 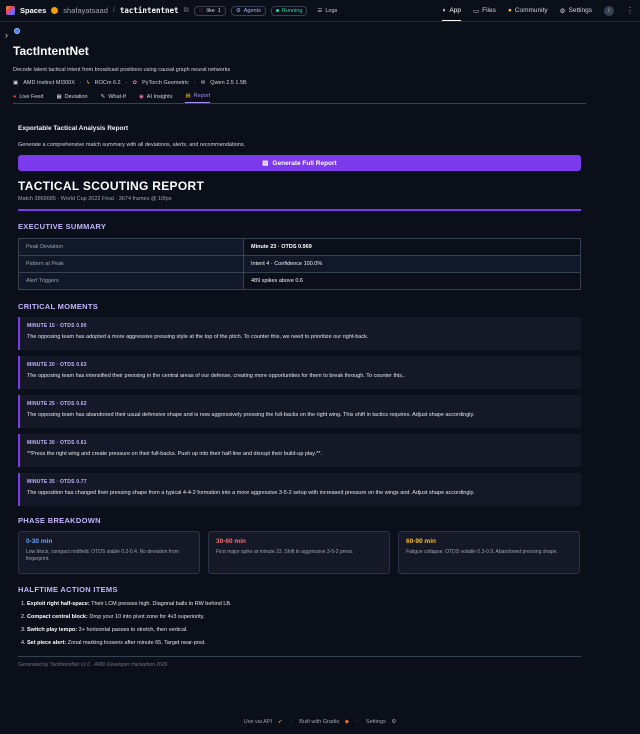 I want to click on summary-key: Pattern at Peak, so click(x=131, y=263).